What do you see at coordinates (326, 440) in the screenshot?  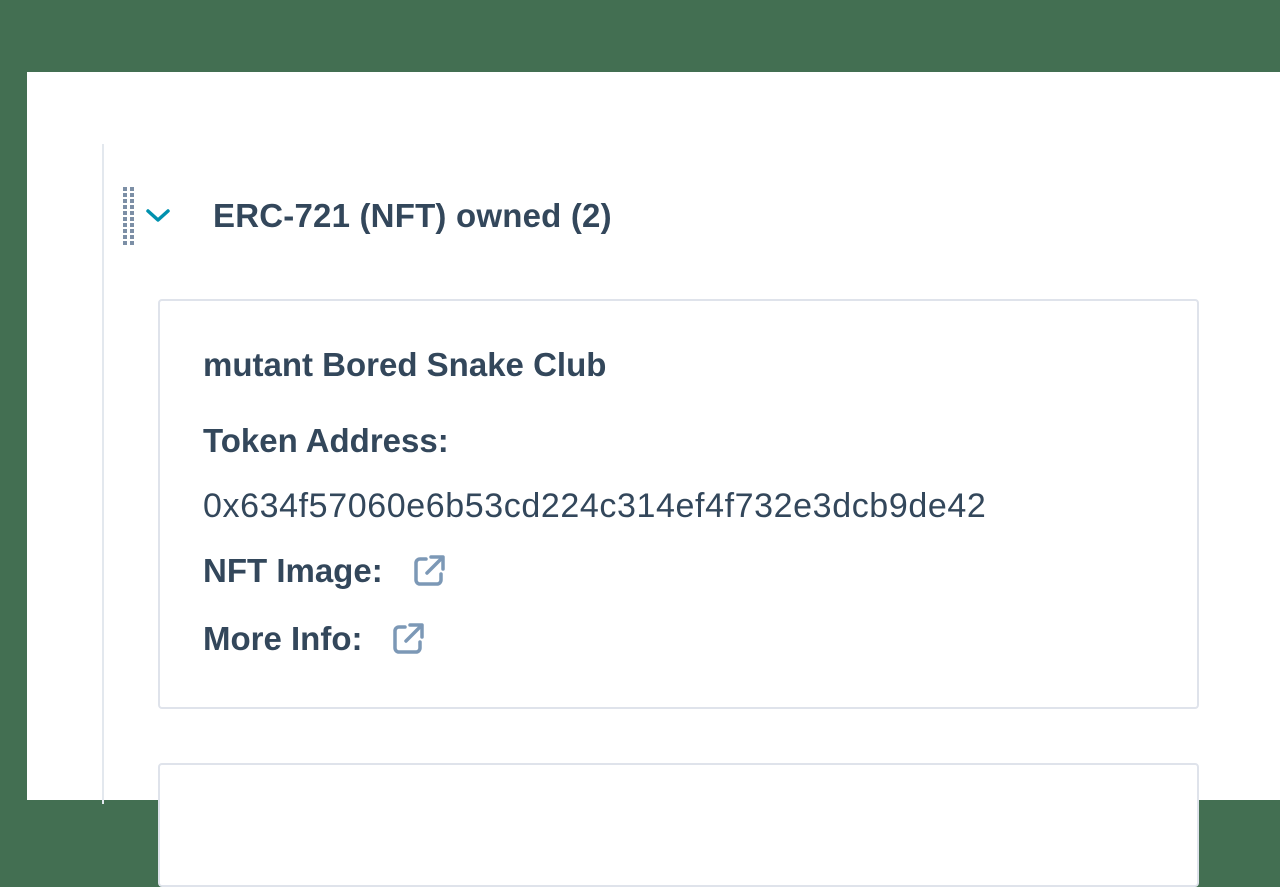 I see `token-address-label: Token Address:` at bounding box center [326, 440].